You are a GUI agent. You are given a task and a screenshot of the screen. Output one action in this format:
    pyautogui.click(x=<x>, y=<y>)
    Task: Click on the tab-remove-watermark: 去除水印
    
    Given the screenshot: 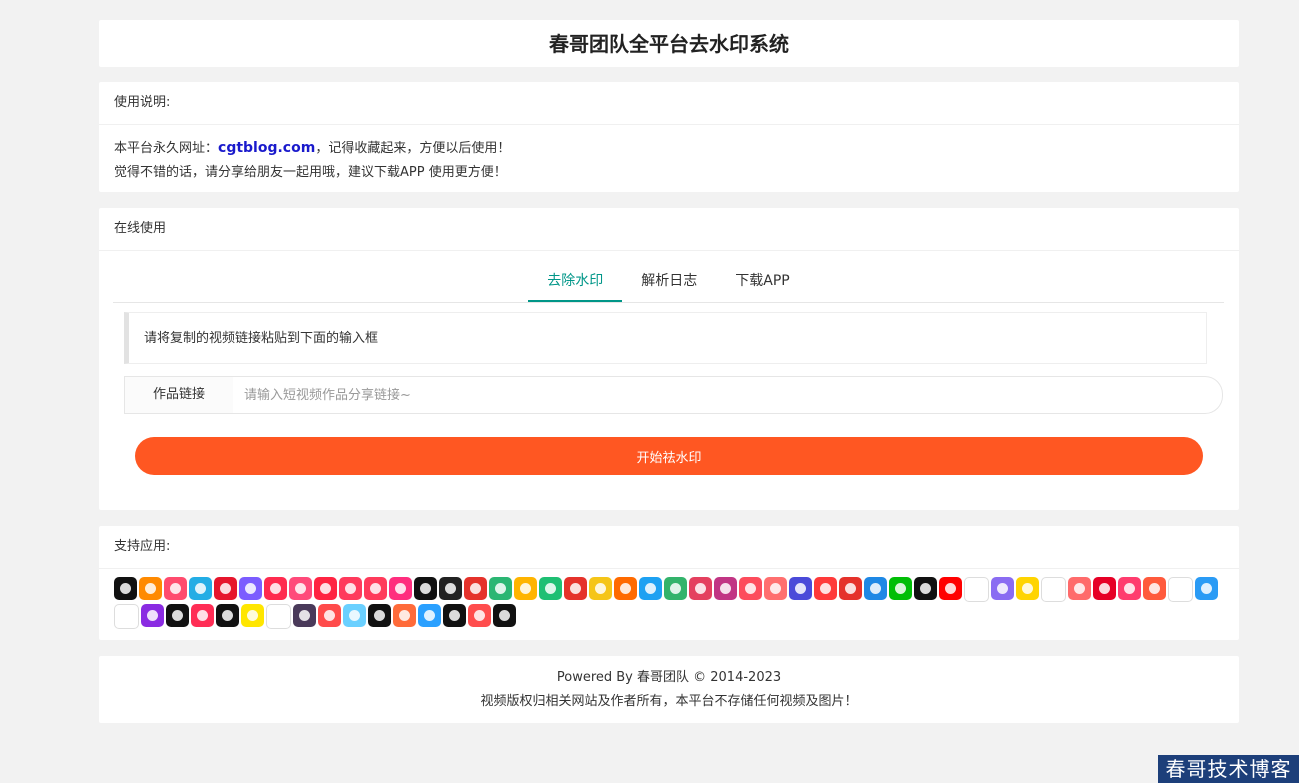 What is the action you would take?
    pyautogui.click(x=575, y=284)
    